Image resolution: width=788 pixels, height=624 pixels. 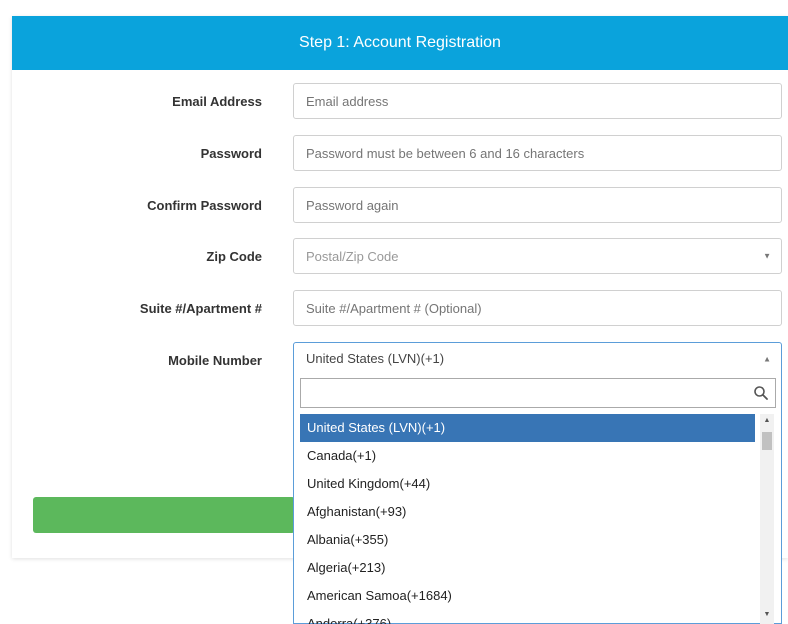 I want to click on country-search-input, so click(x=538, y=393).